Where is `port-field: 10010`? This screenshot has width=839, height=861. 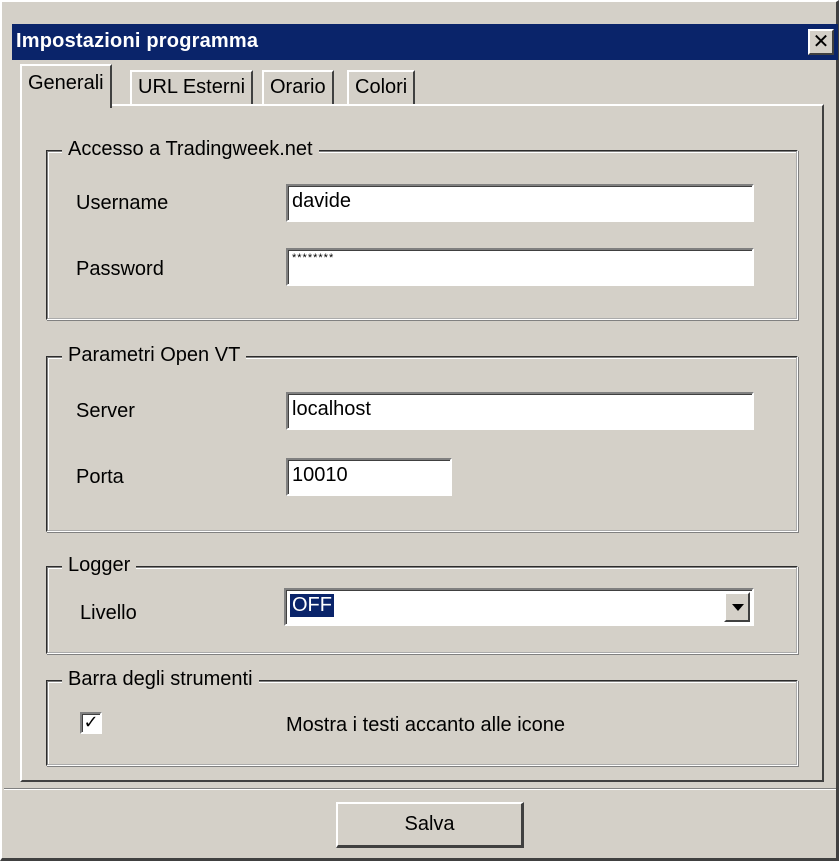
port-field: 10010 is located at coordinates (369, 477).